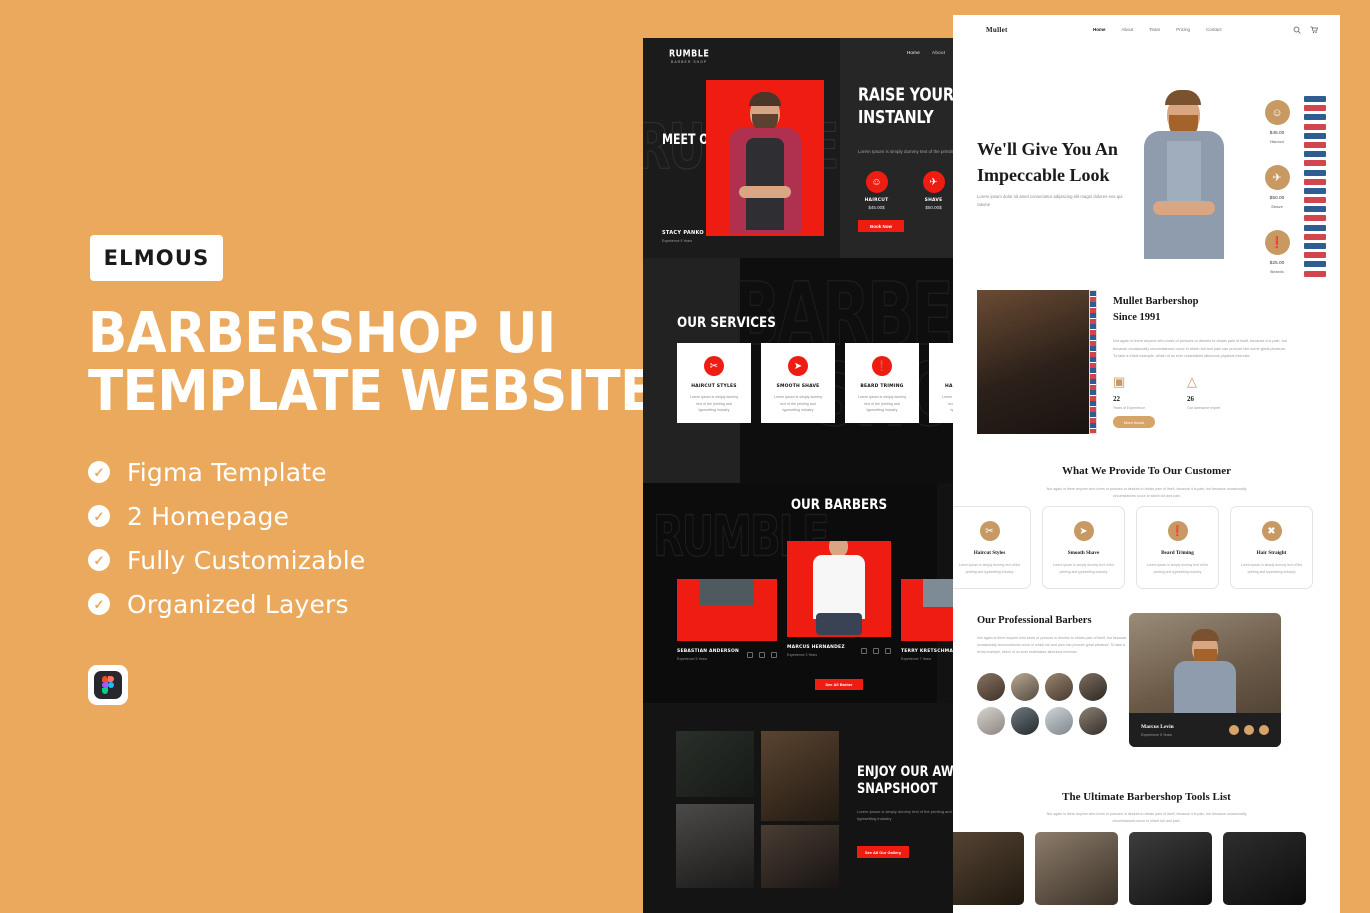 Image resolution: width=1370 pixels, height=913 pixels. I want to click on about-title-line-1: Mullet Barbershop, so click(1156, 301).